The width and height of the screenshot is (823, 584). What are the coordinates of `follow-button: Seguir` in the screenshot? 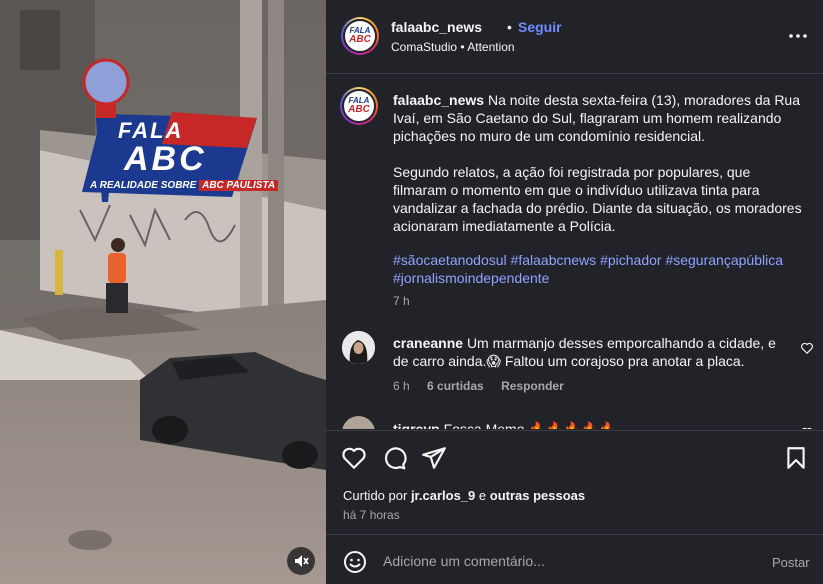 It's located at (540, 27).